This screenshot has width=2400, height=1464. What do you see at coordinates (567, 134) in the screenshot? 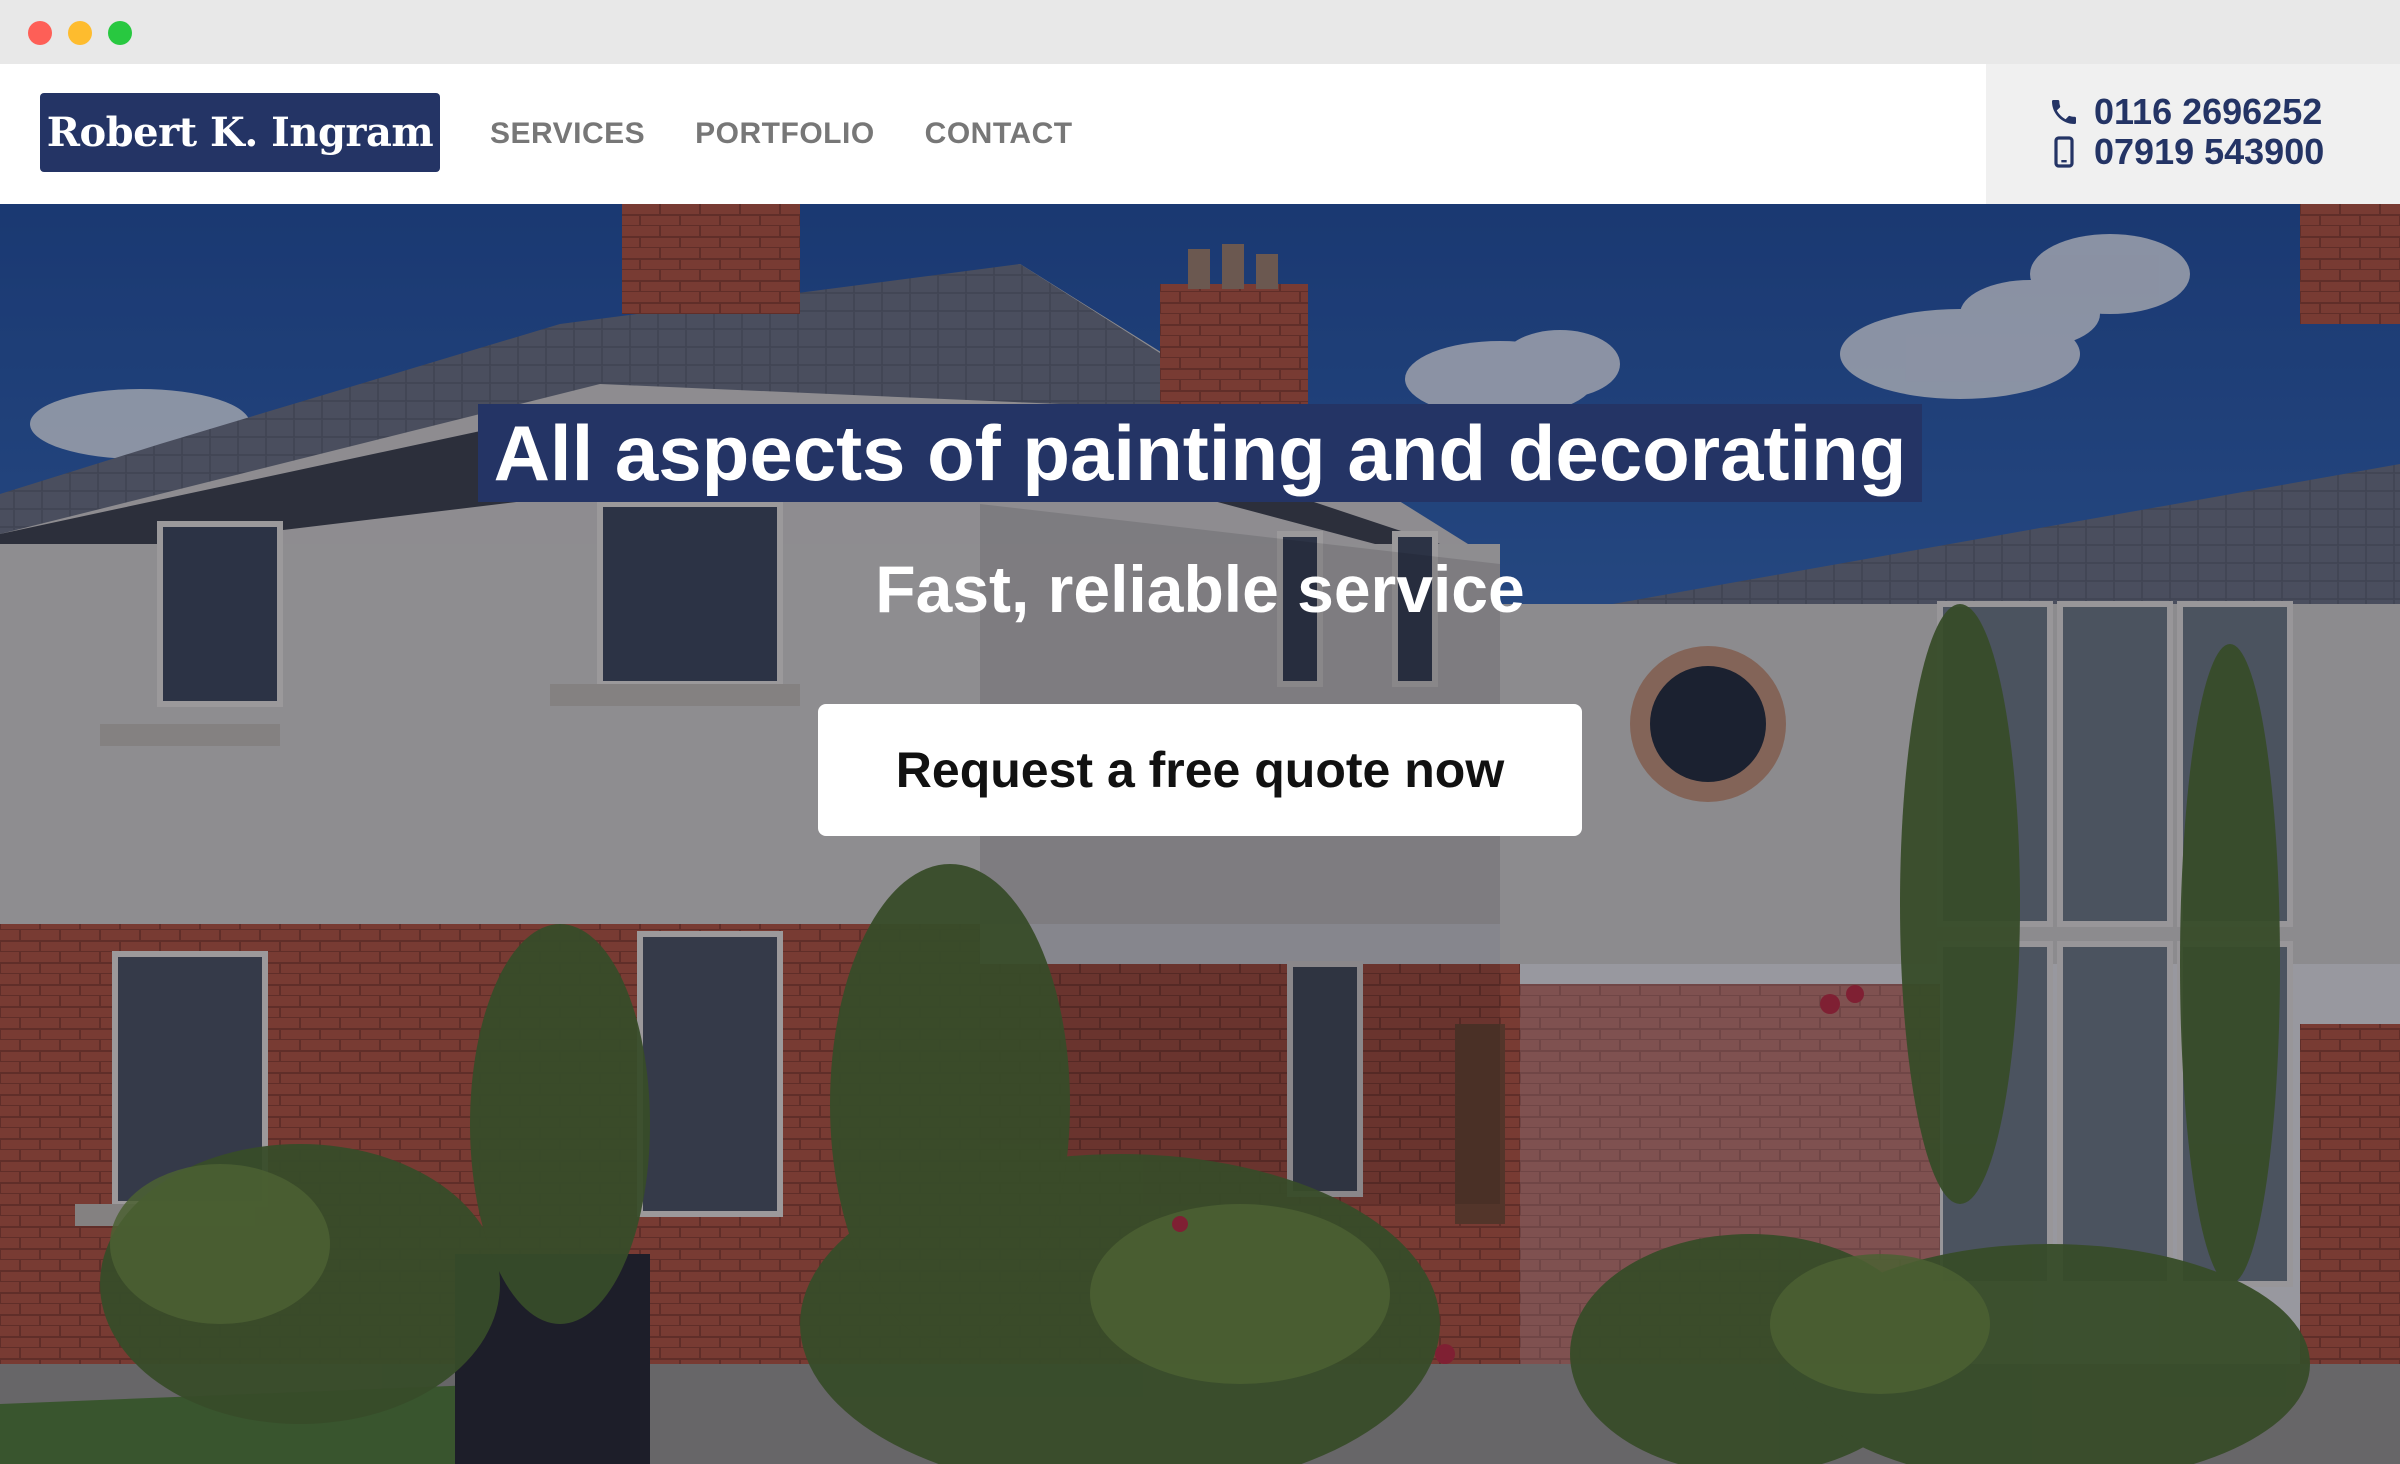
I see `nav-services: SERVICES` at bounding box center [567, 134].